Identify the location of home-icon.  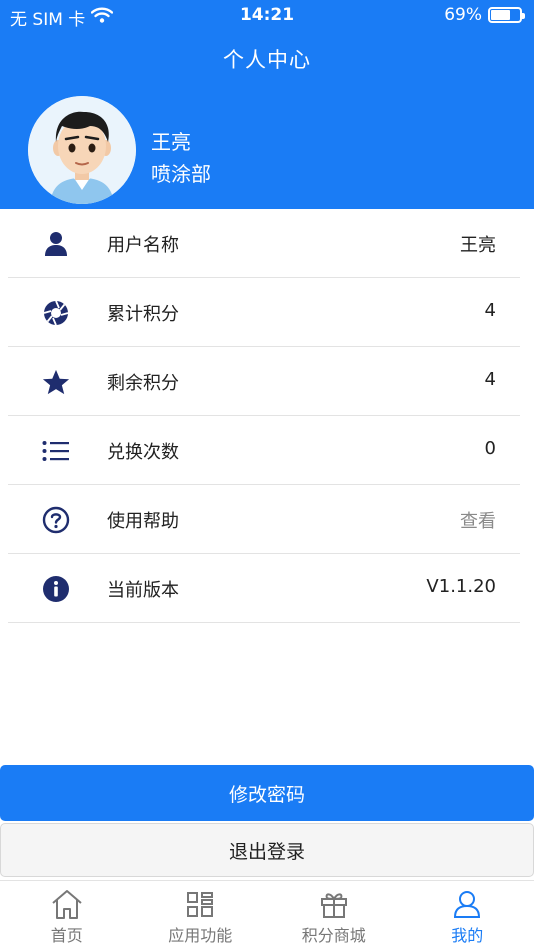
(67, 904).